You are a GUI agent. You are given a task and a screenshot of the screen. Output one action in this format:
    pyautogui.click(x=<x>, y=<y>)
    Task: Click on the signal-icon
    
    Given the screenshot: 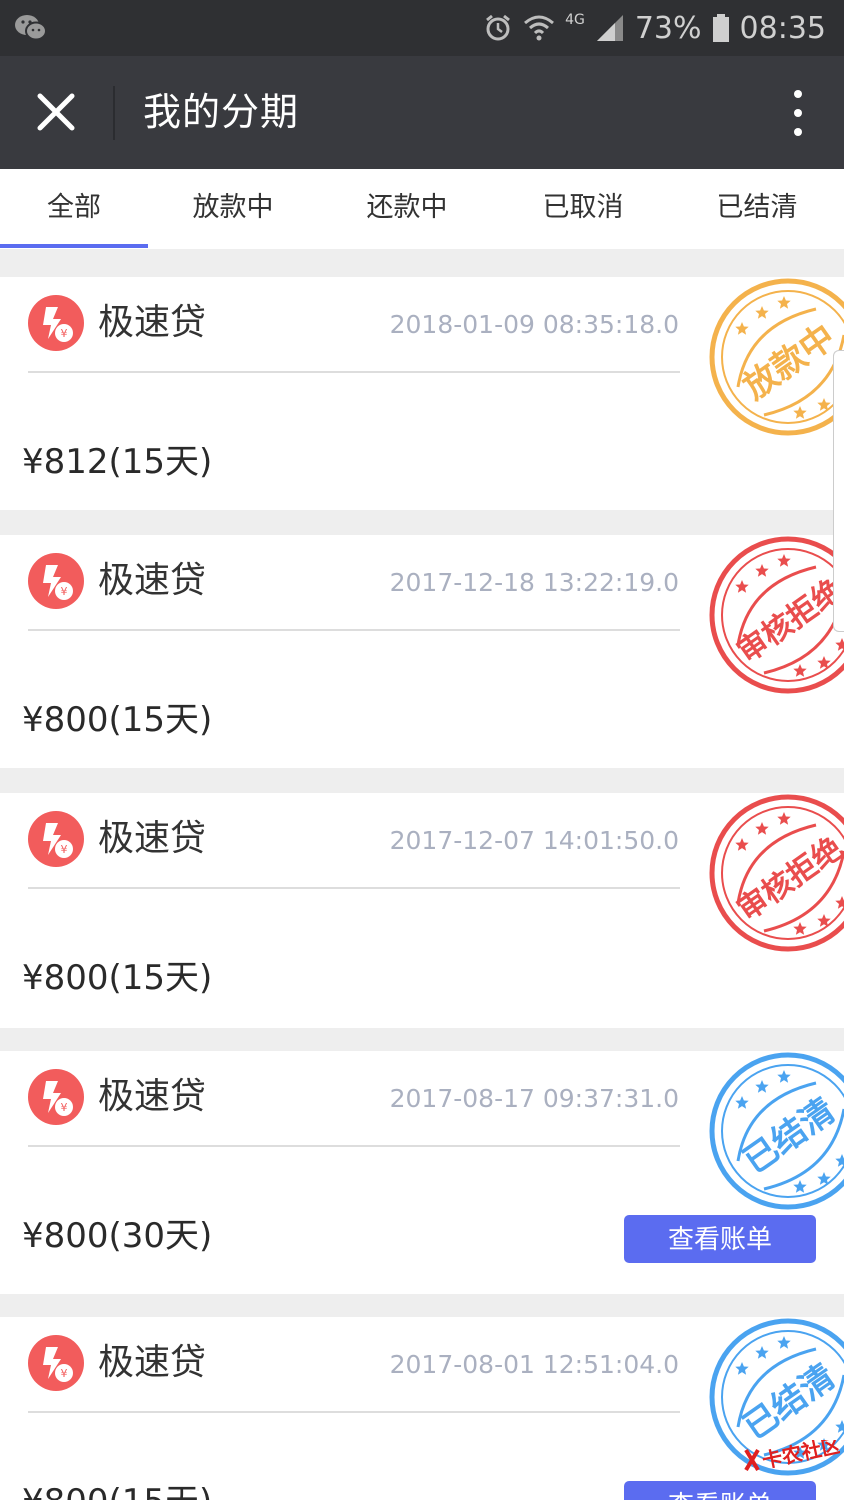 What is the action you would take?
    pyautogui.click(x=609, y=28)
    